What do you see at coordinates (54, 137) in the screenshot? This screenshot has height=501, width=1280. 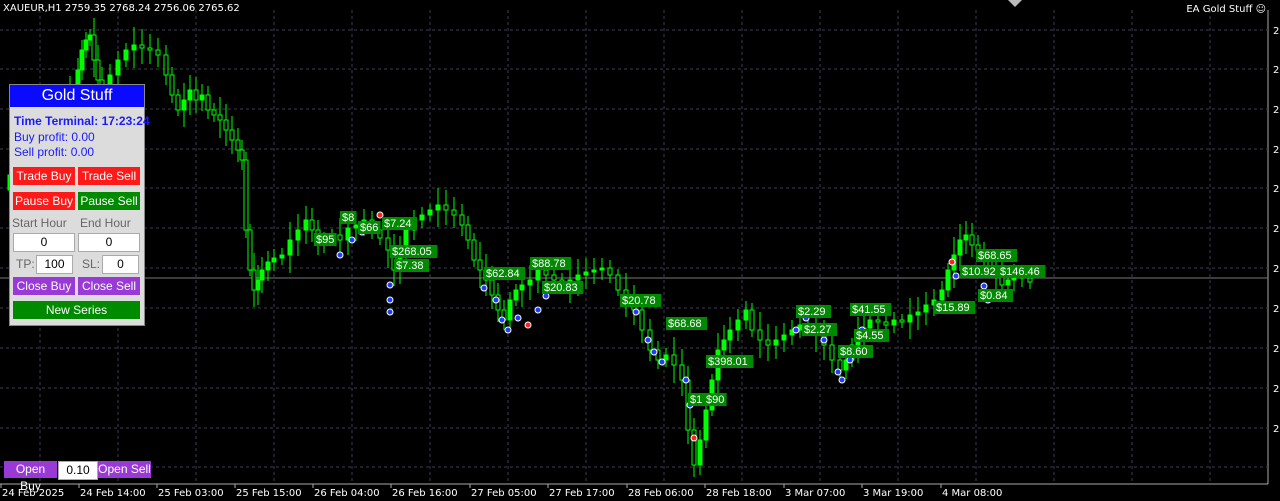 I see `buy-profit: Buy profit: 0.00` at bounding box center [54, 137].